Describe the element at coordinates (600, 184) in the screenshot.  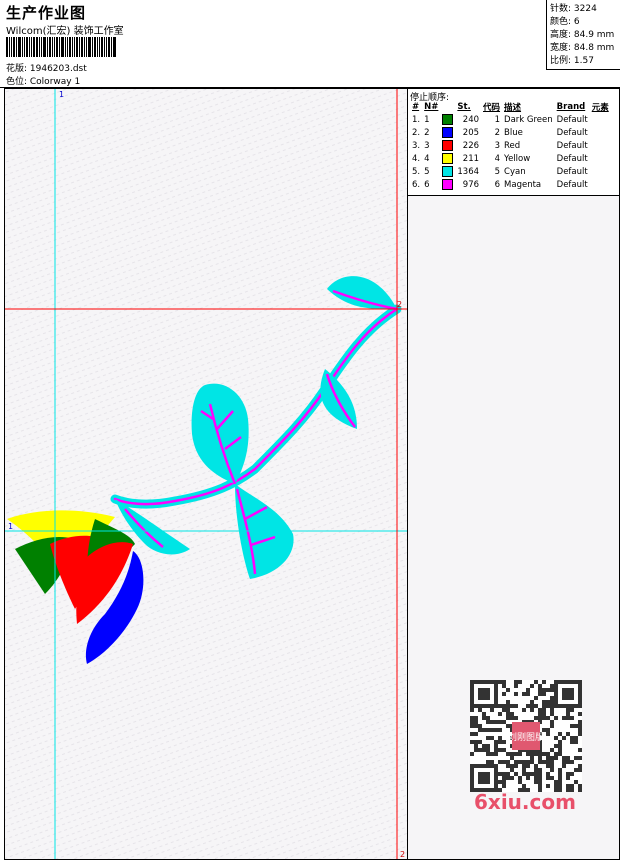
I see `row-element` at that location.